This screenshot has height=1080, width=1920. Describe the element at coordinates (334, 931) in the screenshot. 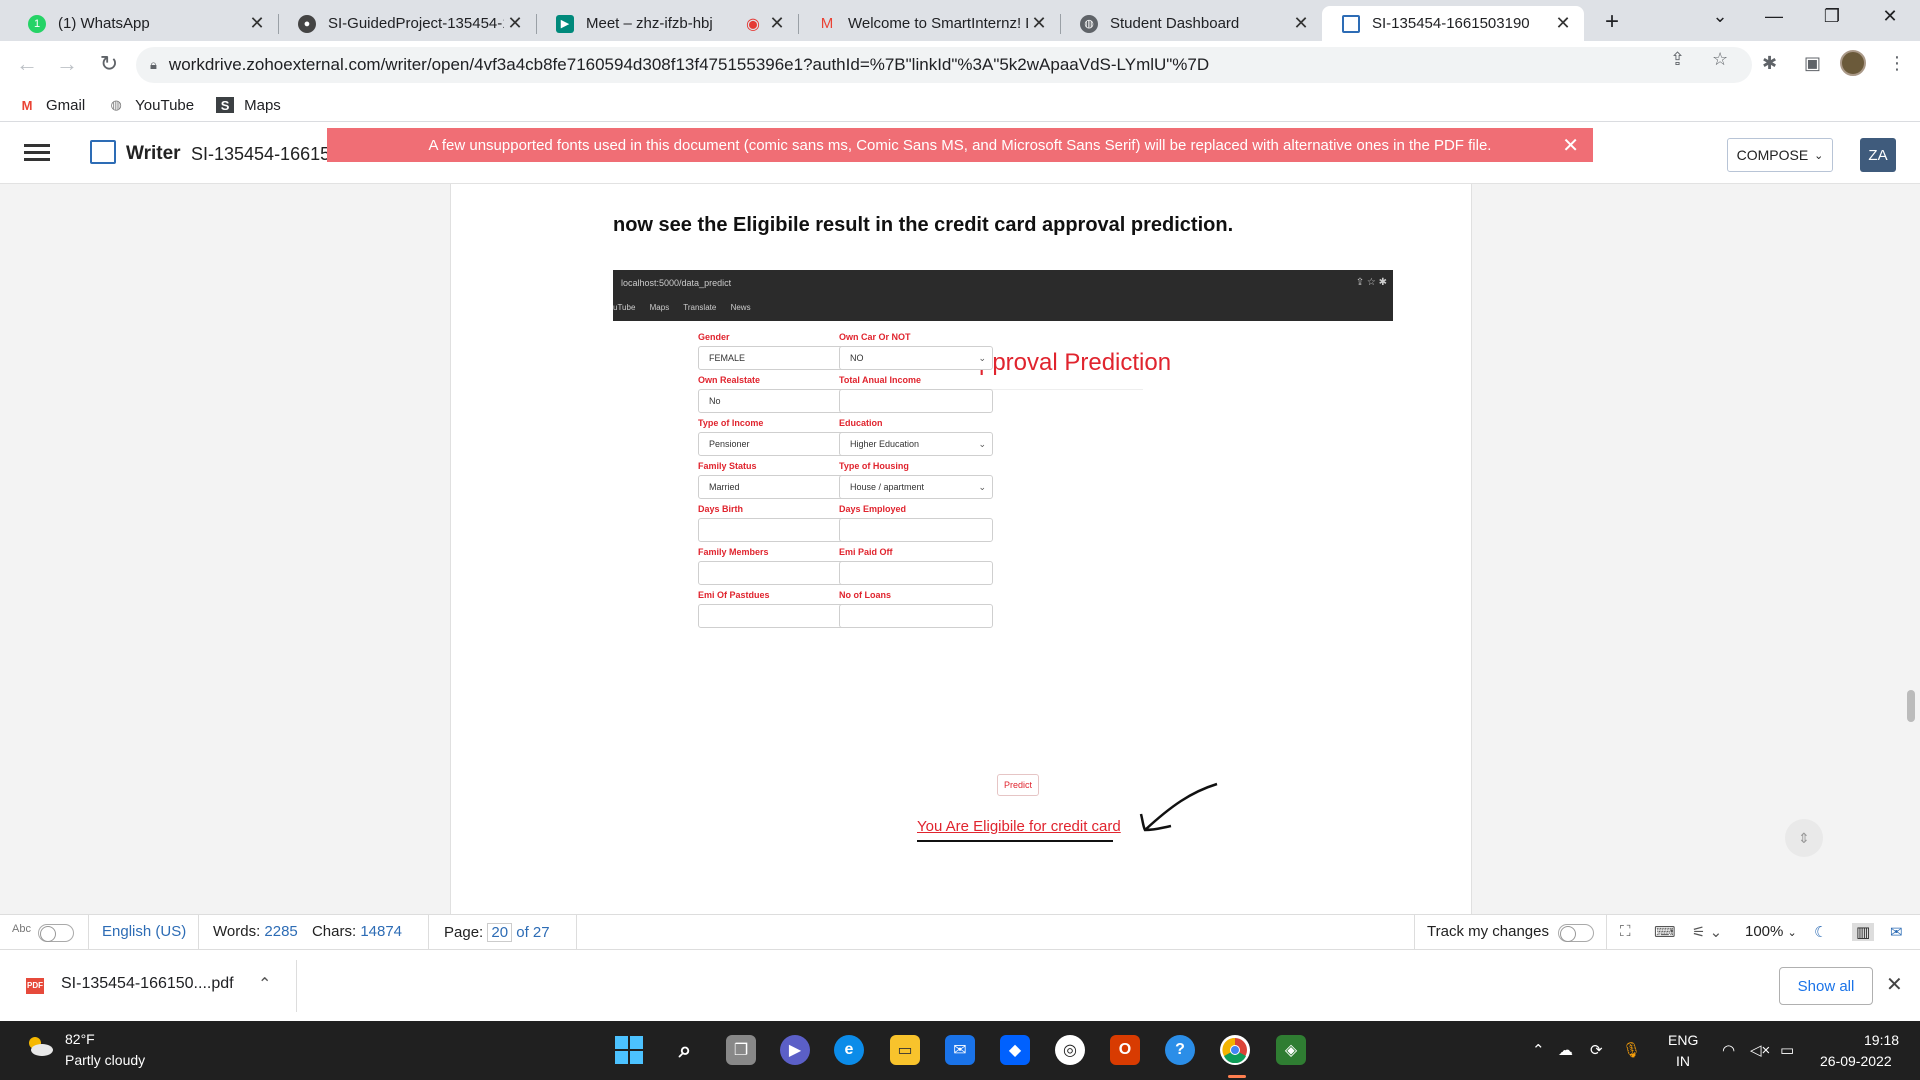

I see `chars-label: Chars:` at that location.